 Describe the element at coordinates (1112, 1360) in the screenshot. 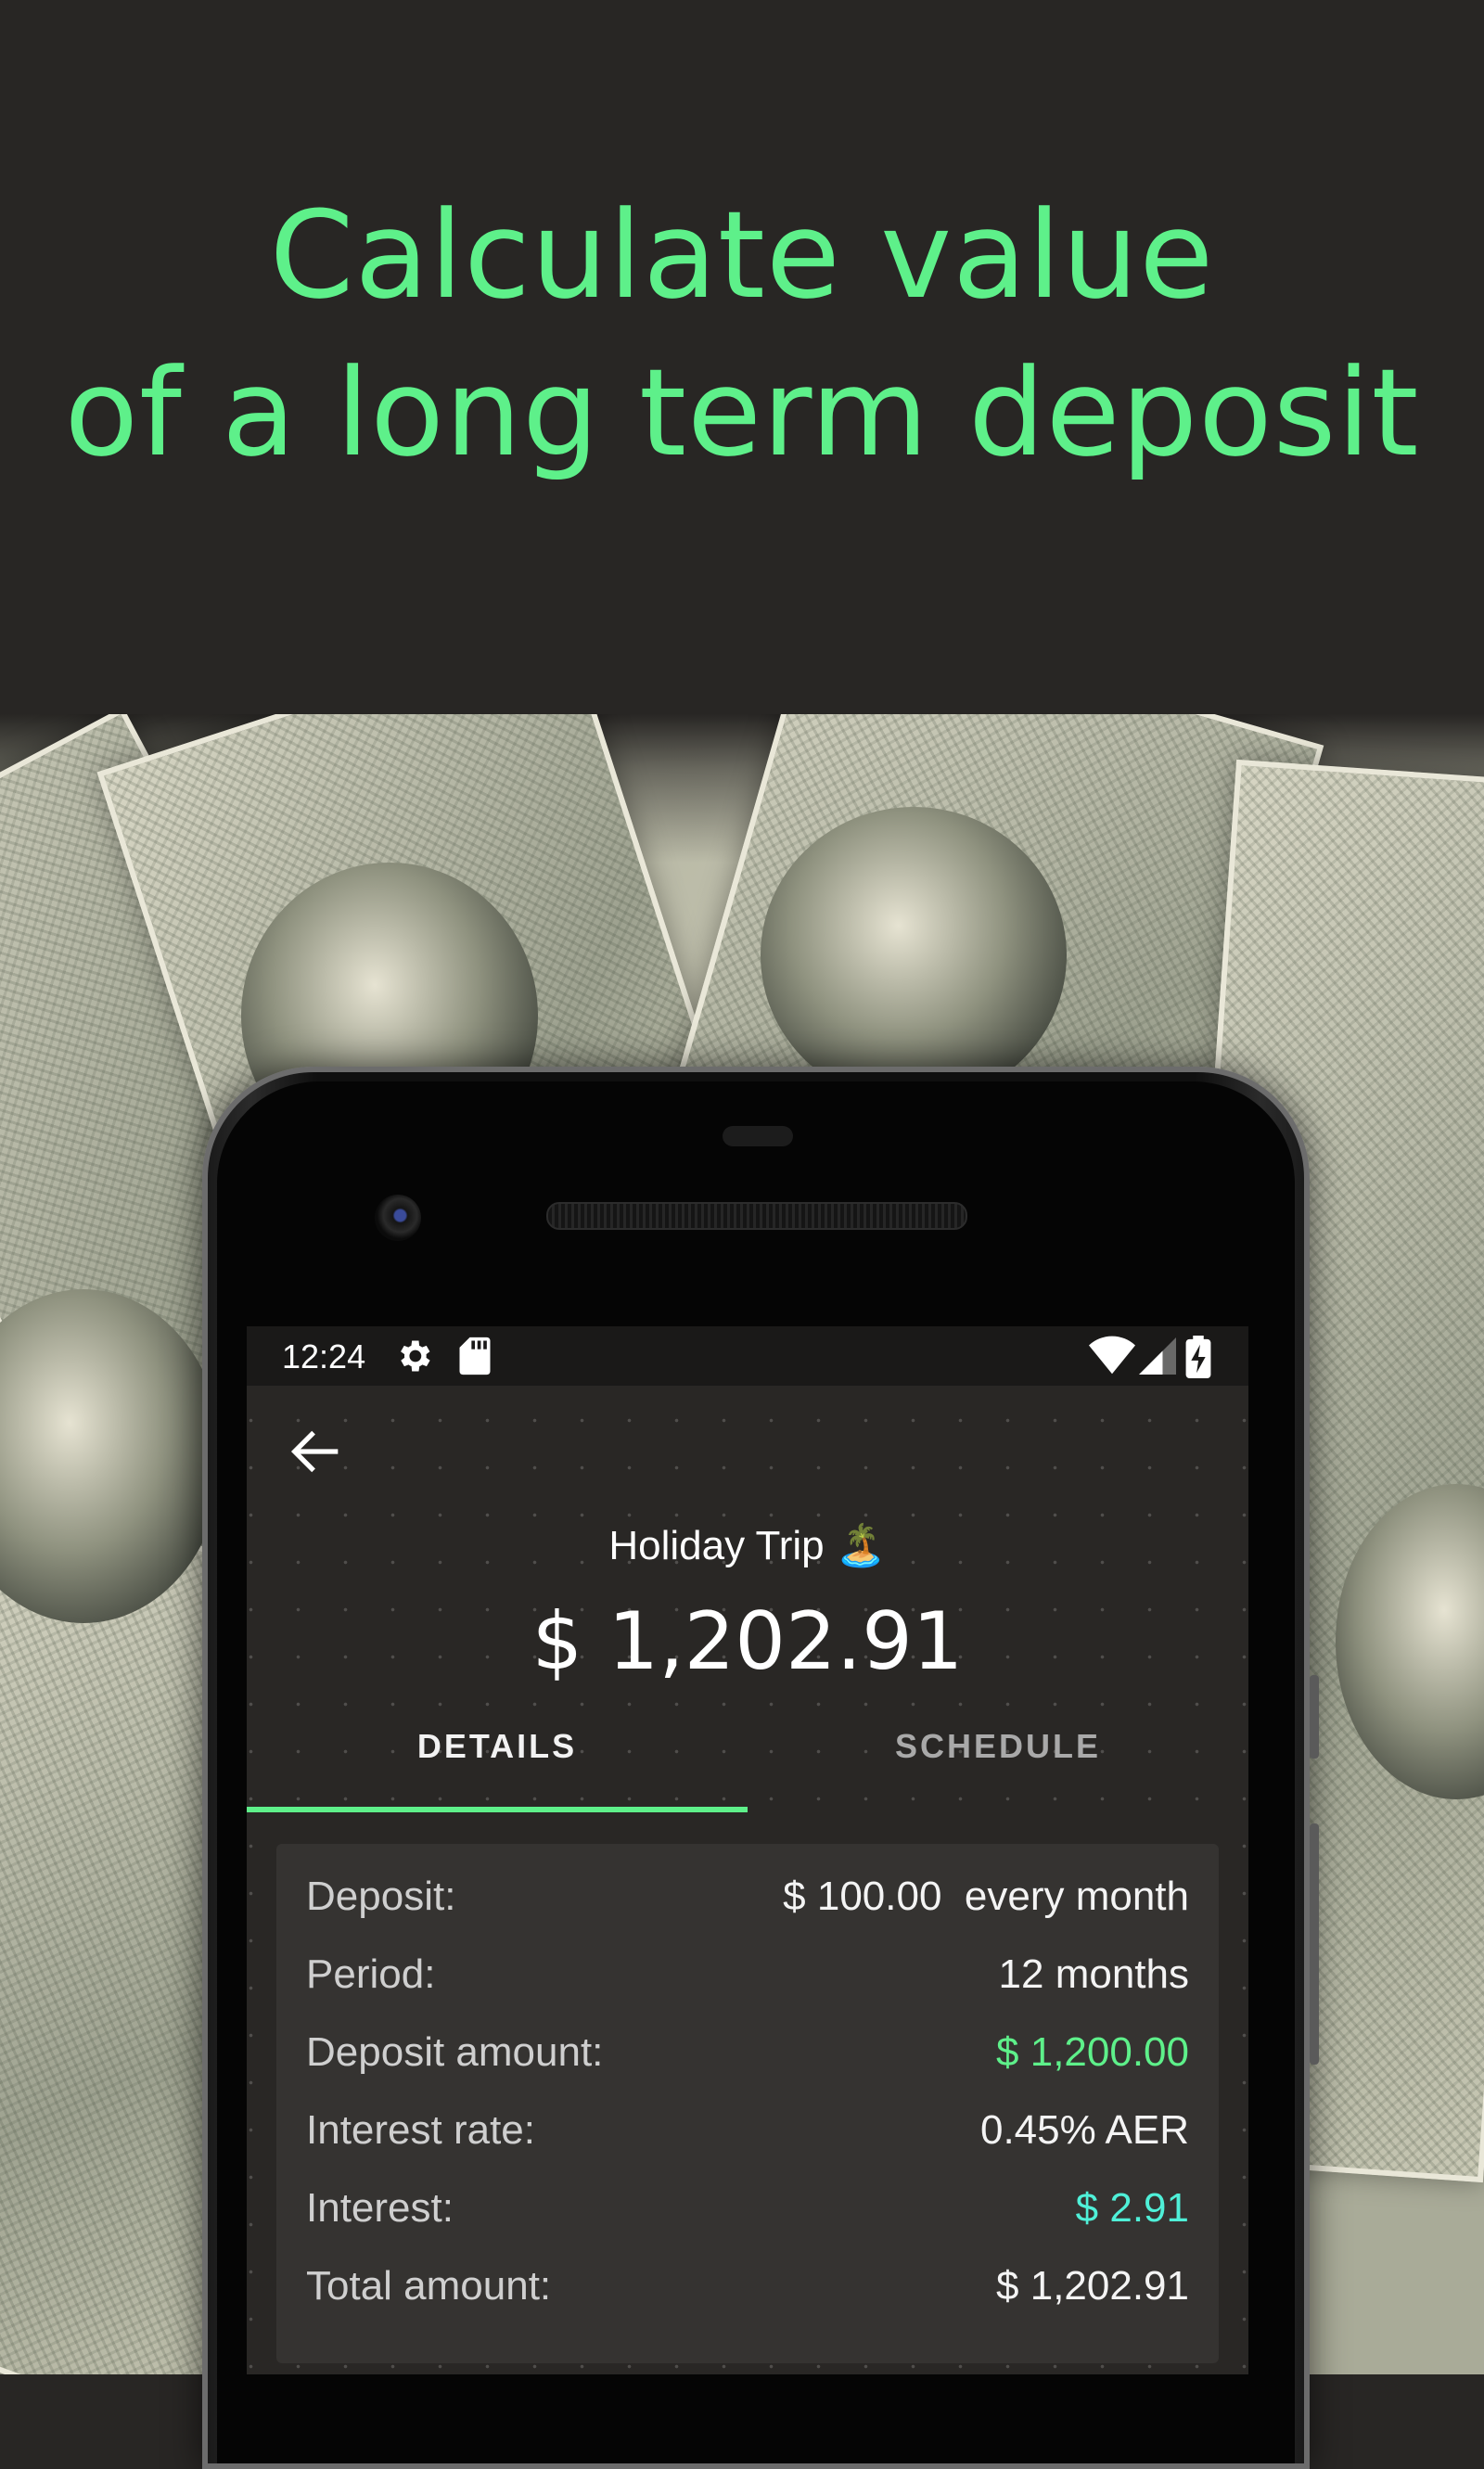

I see `wifi-icon` at that location.